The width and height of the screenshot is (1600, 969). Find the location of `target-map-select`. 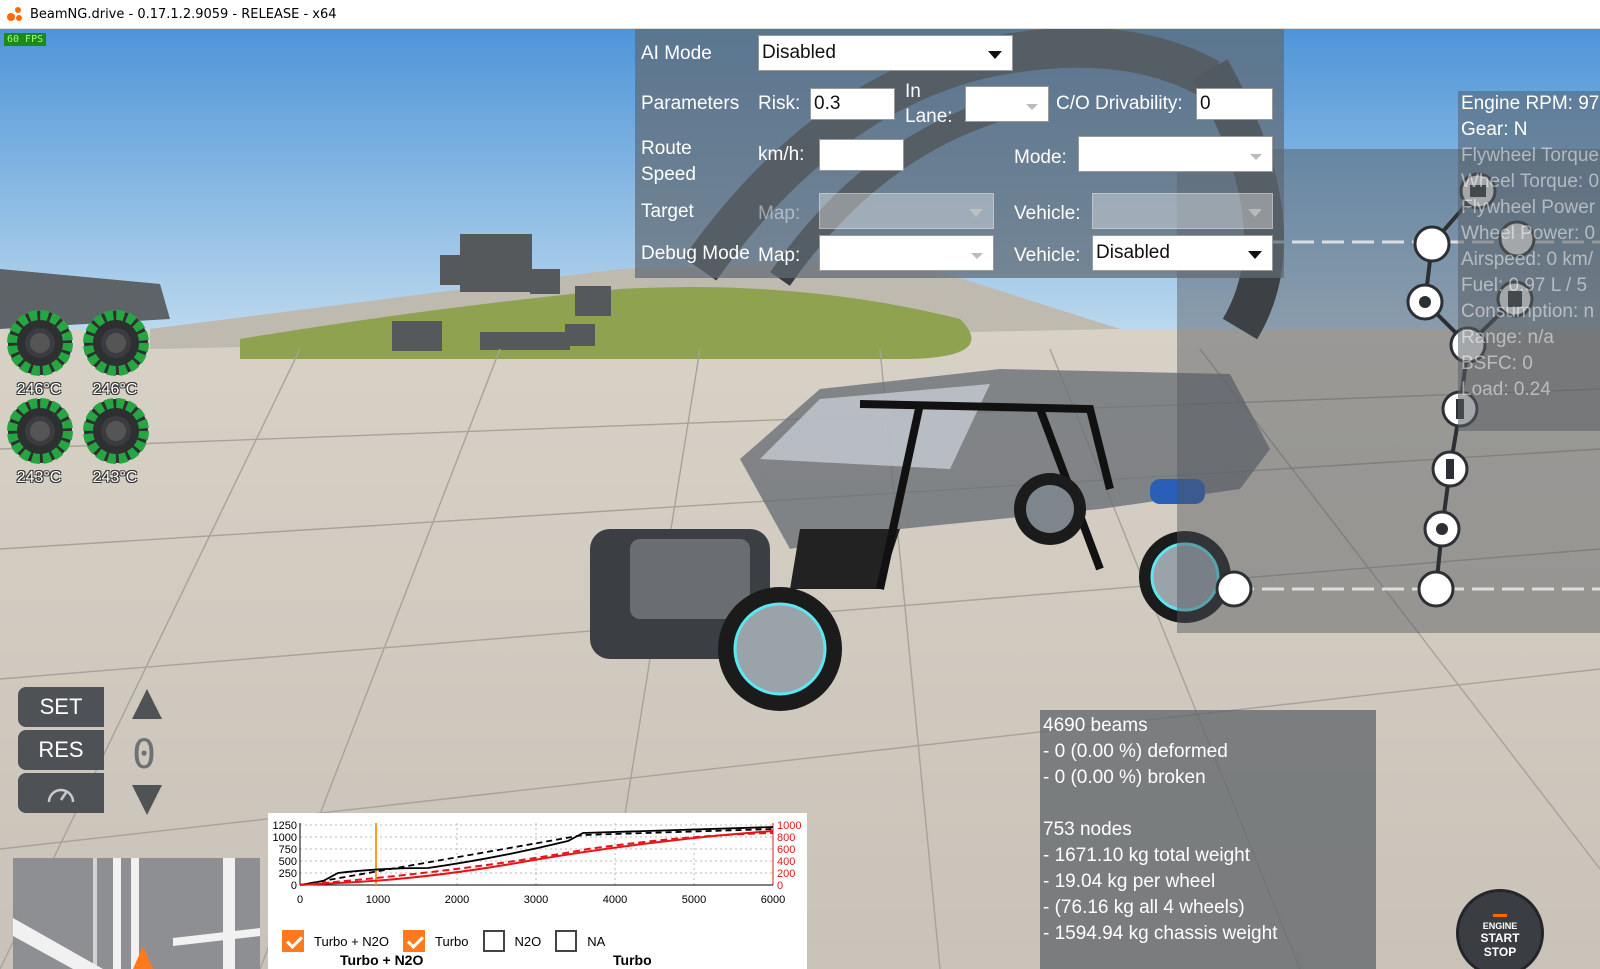

target-map-select is located at coordinates (906, 211).